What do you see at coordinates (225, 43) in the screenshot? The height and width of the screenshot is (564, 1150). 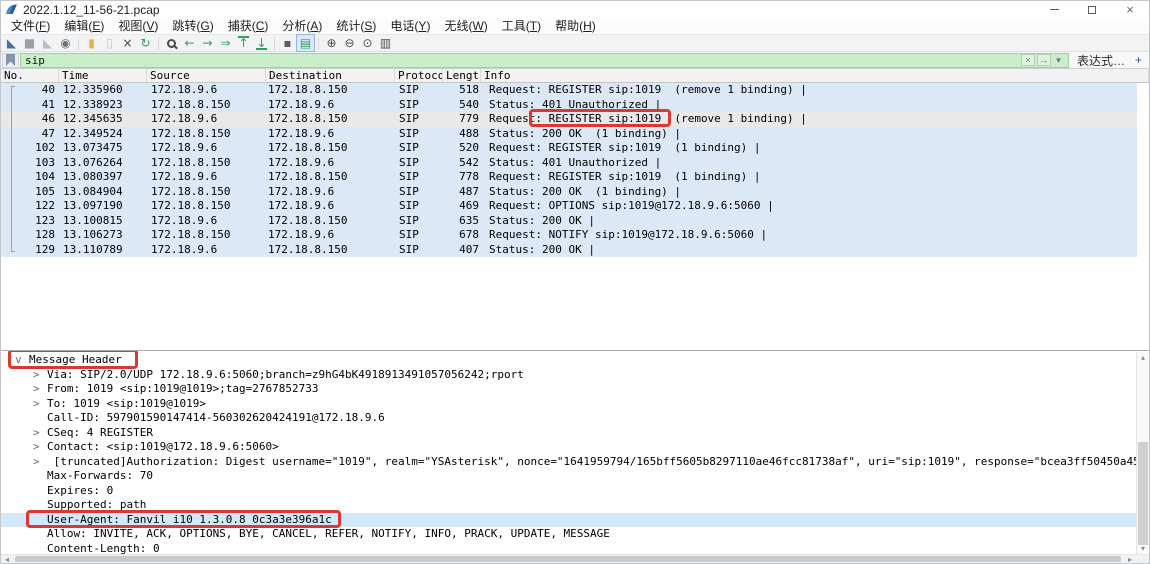 I see `goto-packet-icon: ⇒` at bounding box center [225, 43].